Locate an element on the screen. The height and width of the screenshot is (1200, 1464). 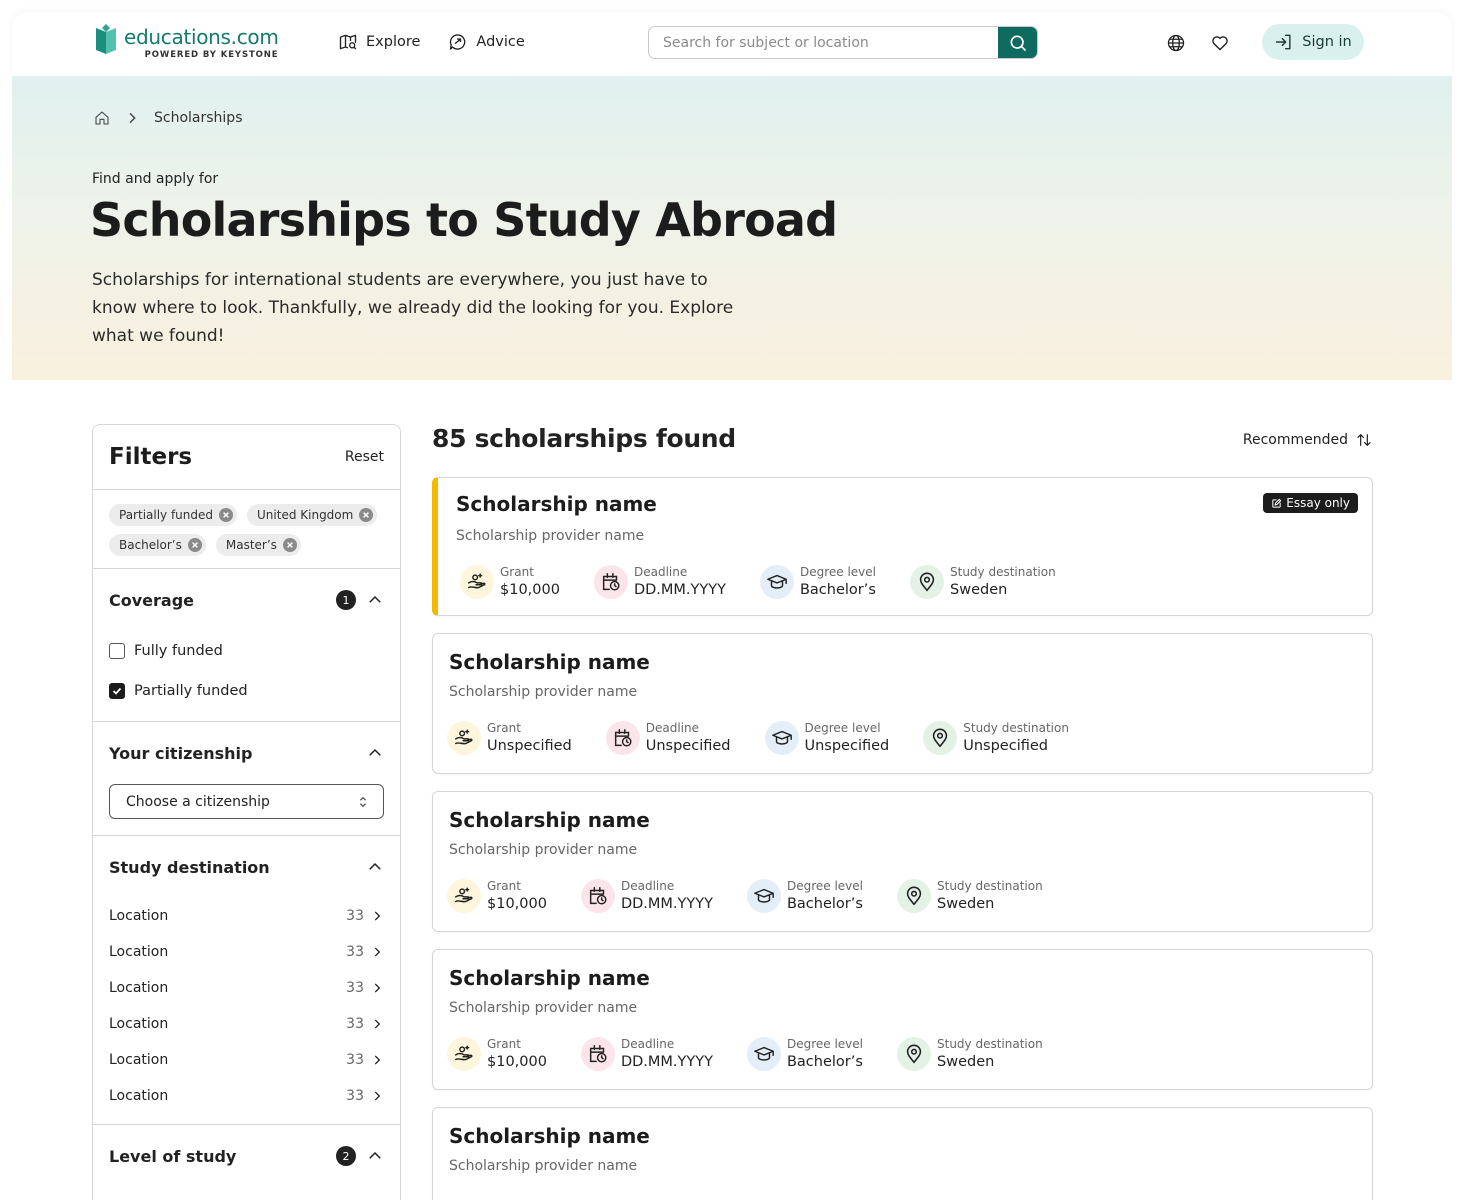
destination-header: Study destination is located at coordinates (246, 867).